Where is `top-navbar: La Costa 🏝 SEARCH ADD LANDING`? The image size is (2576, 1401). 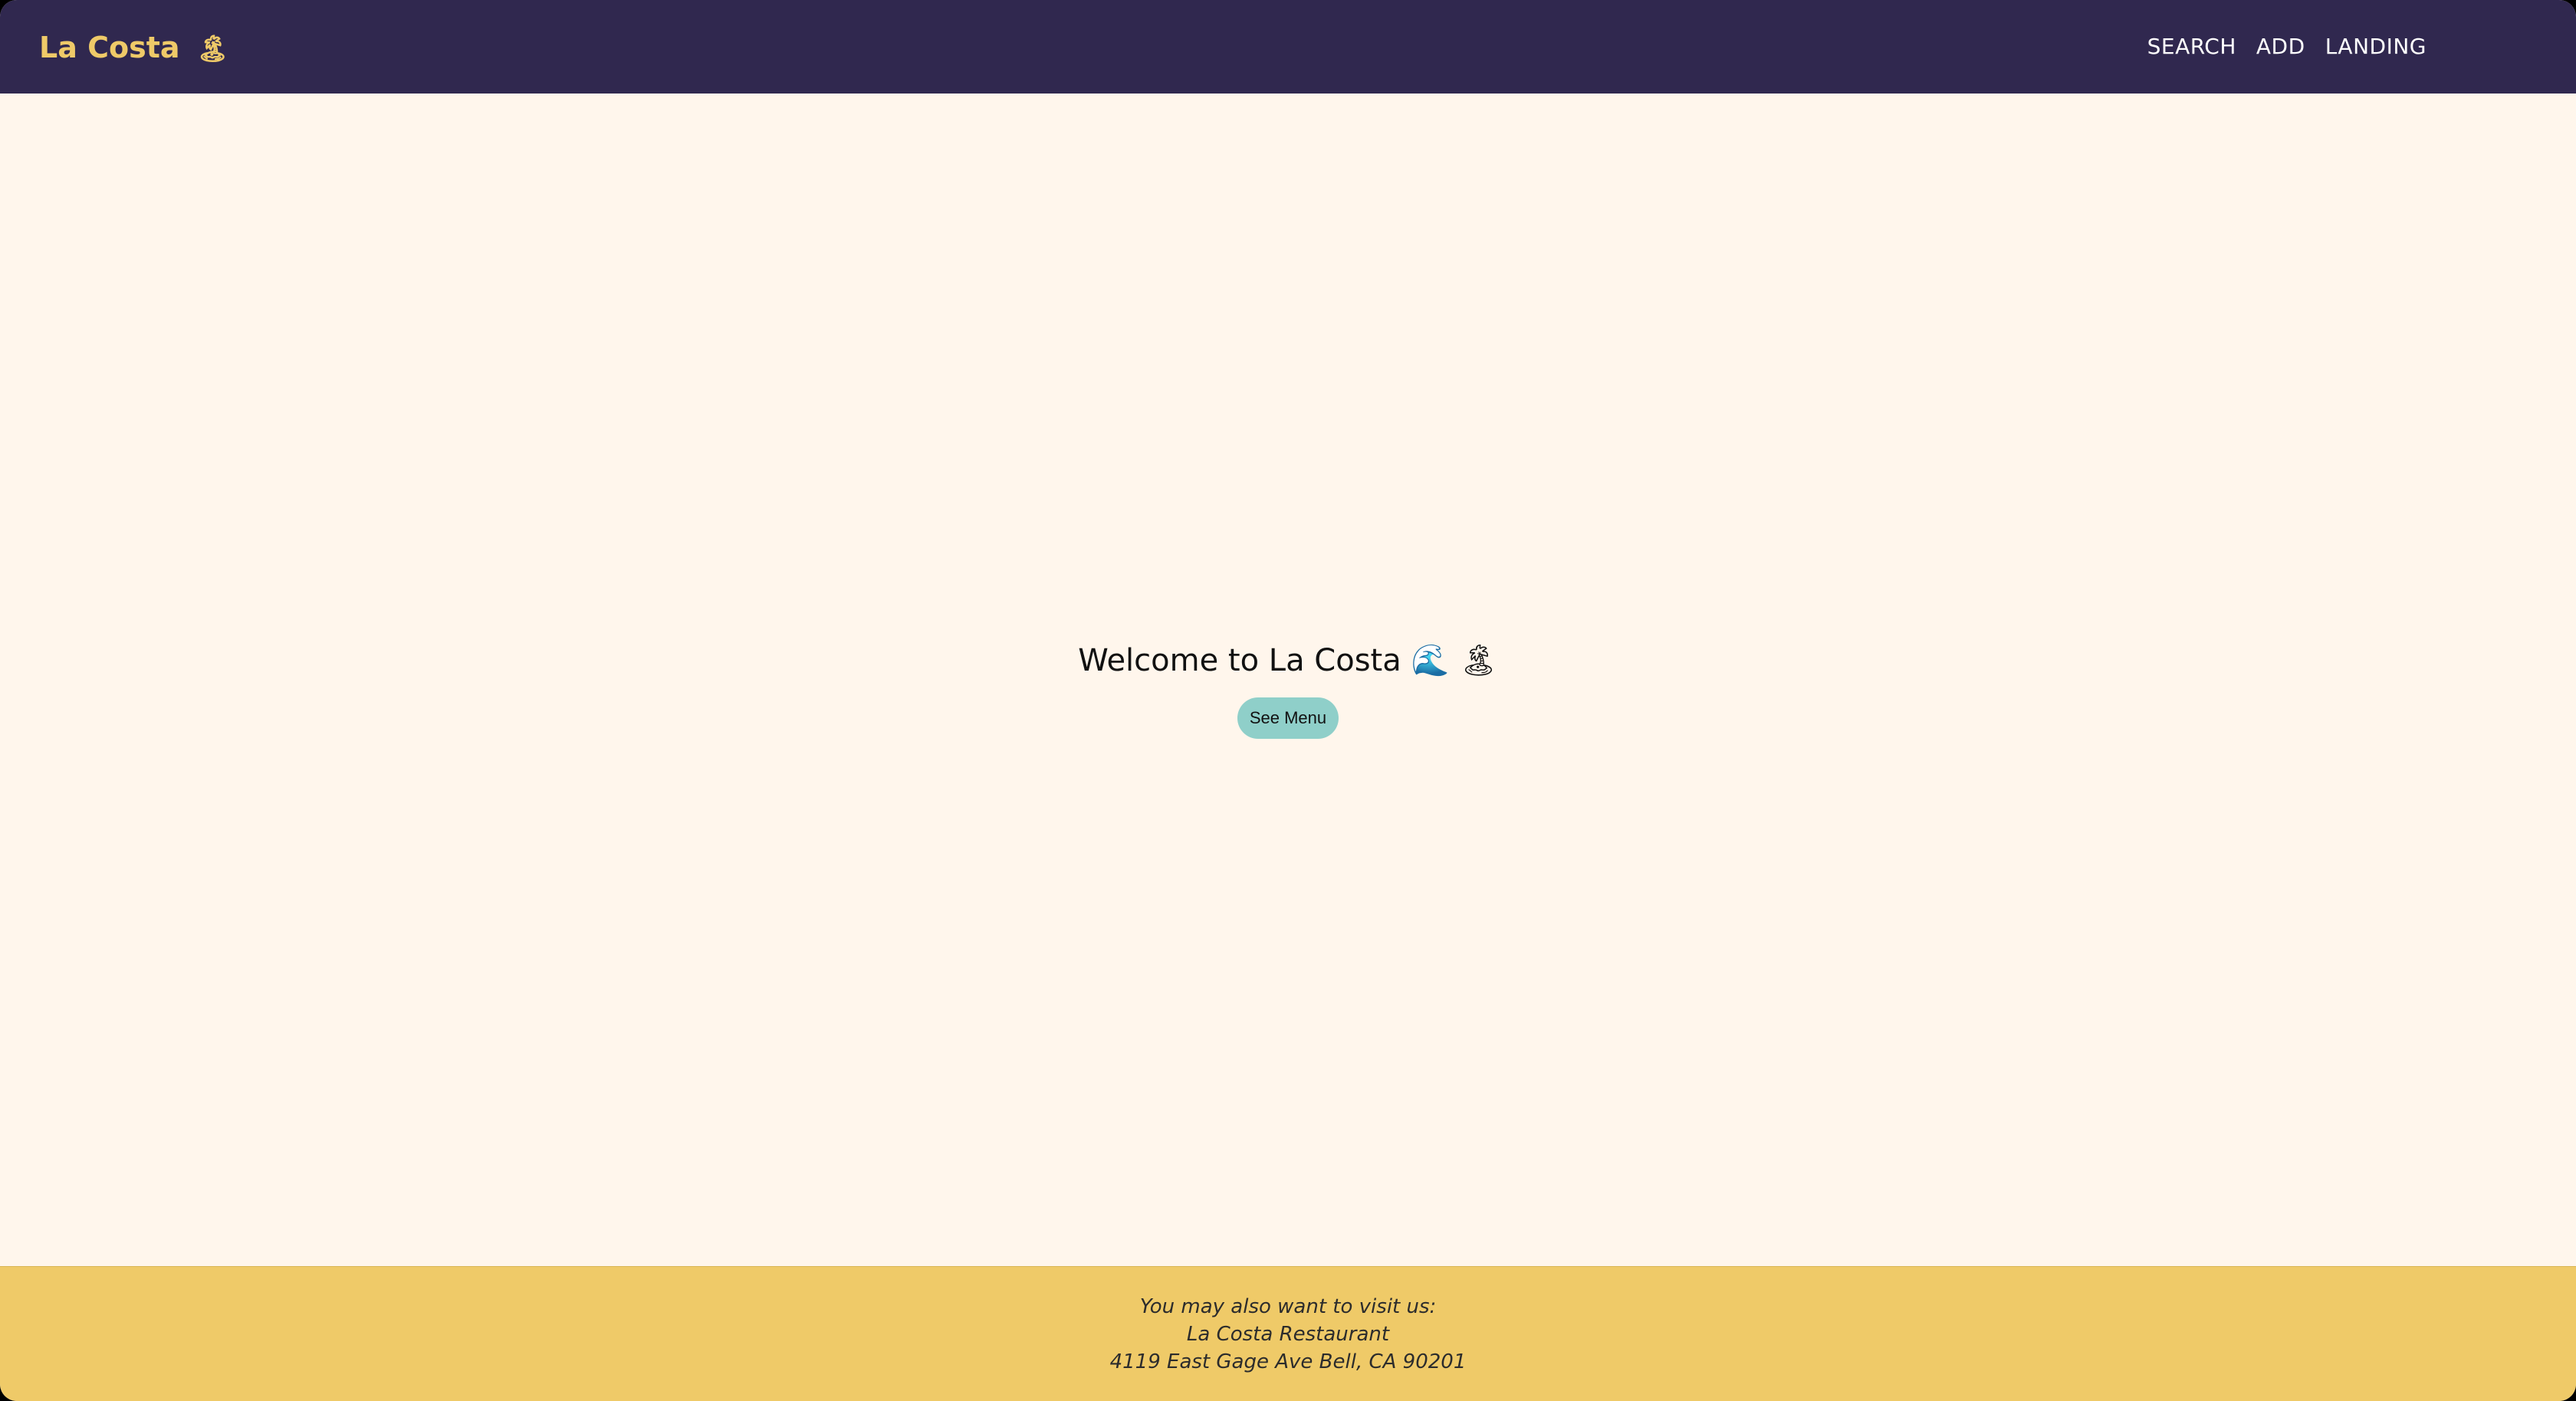
top-navbar: La Costa 🏝 SEARCH ADD LANDING is located at coordinates (1288, 47).